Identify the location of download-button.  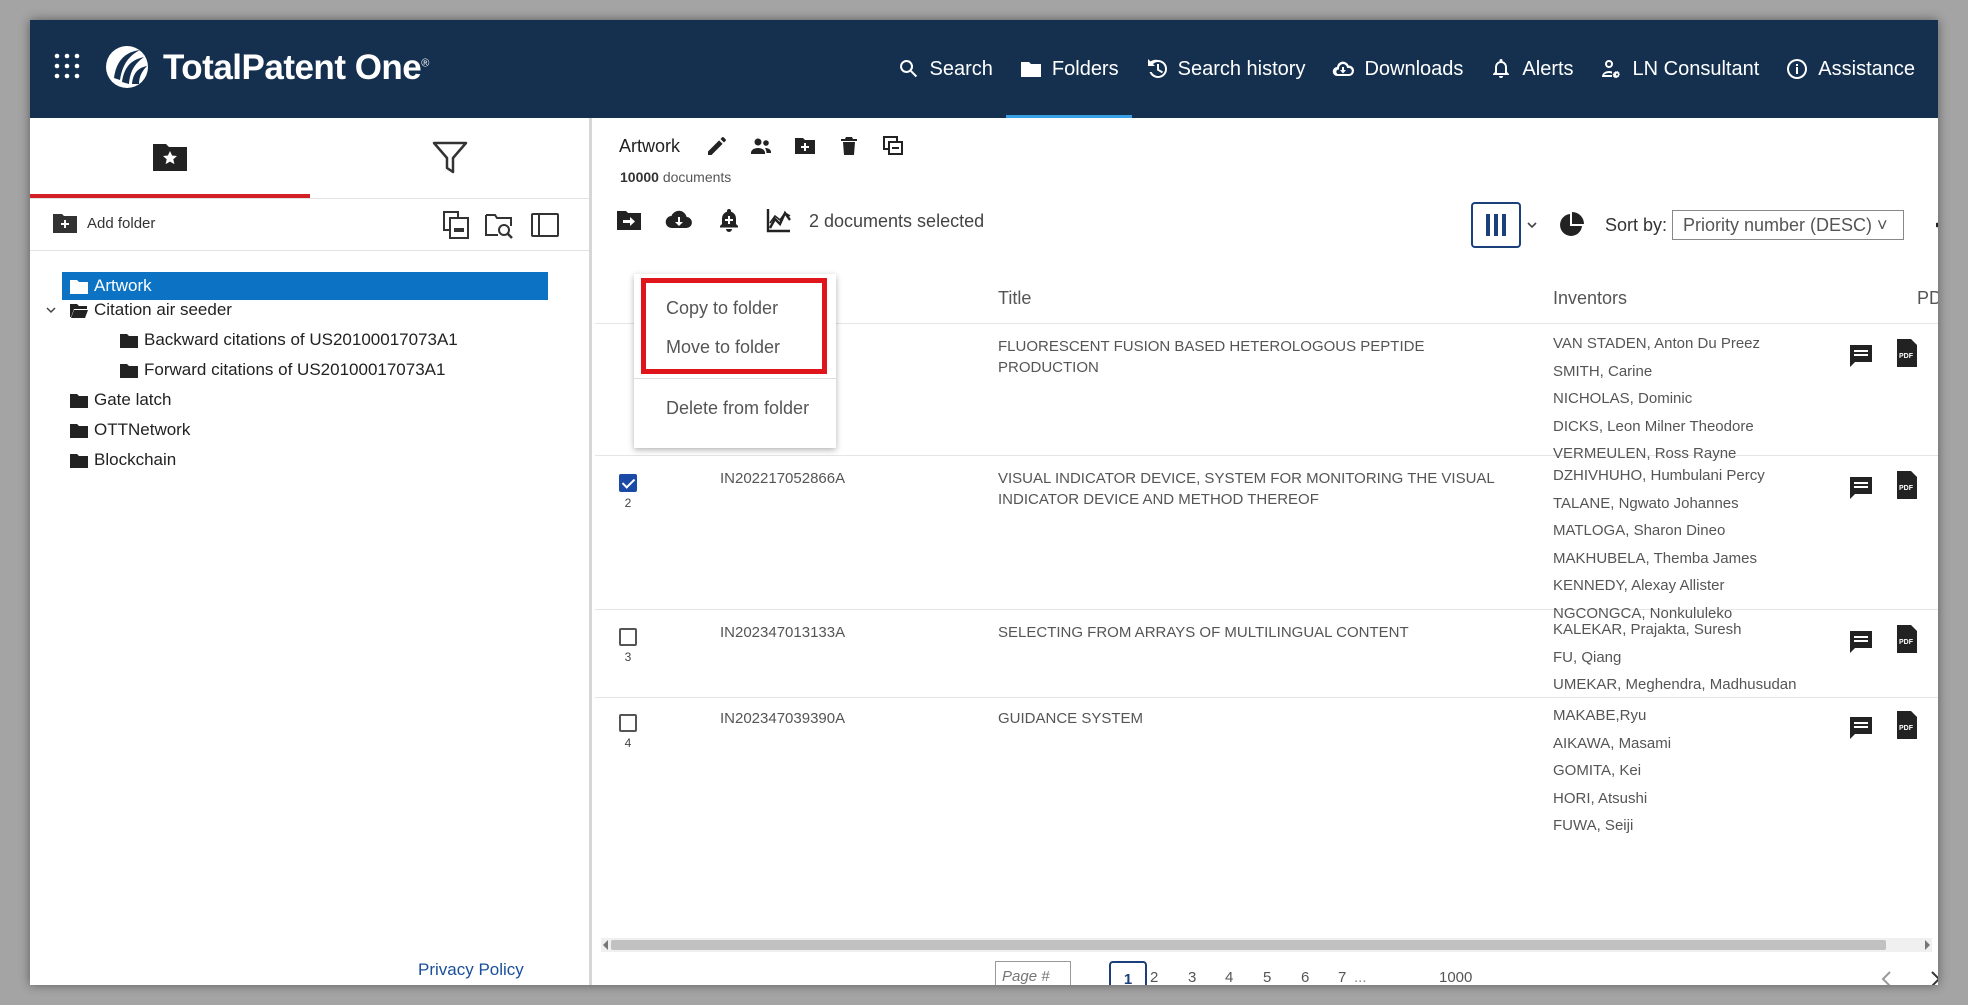
(679, 220).